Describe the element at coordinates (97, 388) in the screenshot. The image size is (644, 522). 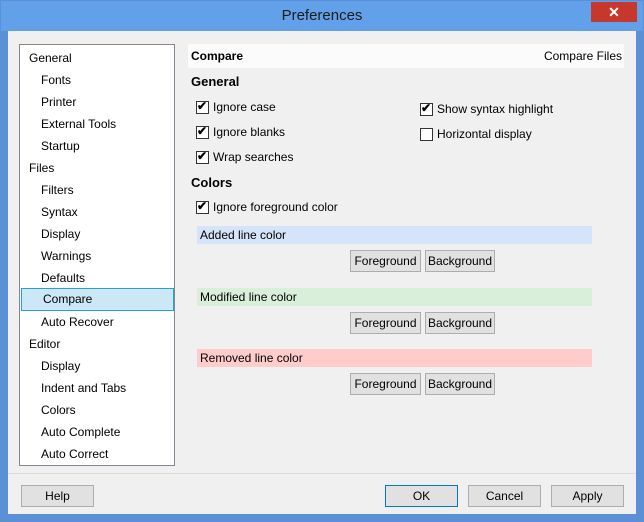
I see `sidebar-item-indent-and-tabs: Indent and Tabs` at that location.